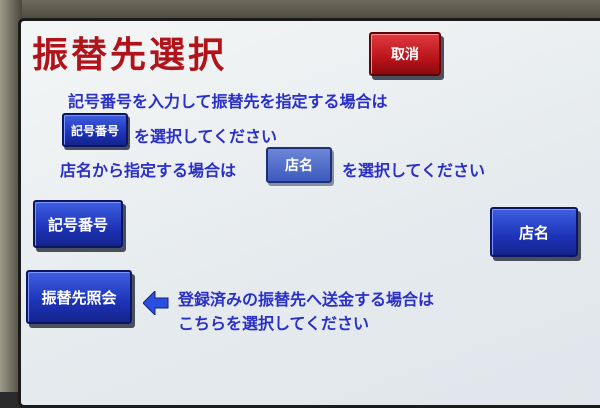 This screenshot has width=600, height=408. I want to click on page-title: 振替先選択, so click(130, 55).